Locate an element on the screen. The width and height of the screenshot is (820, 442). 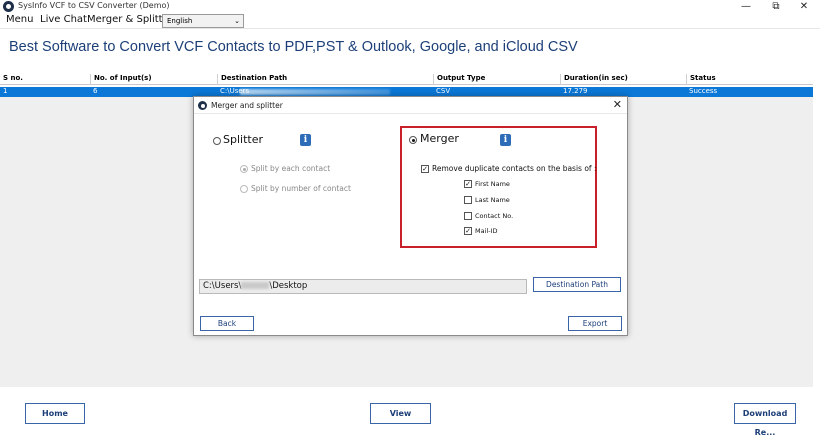
menu-item-live-chat: Live Chat is located at coordinates (63, 19).